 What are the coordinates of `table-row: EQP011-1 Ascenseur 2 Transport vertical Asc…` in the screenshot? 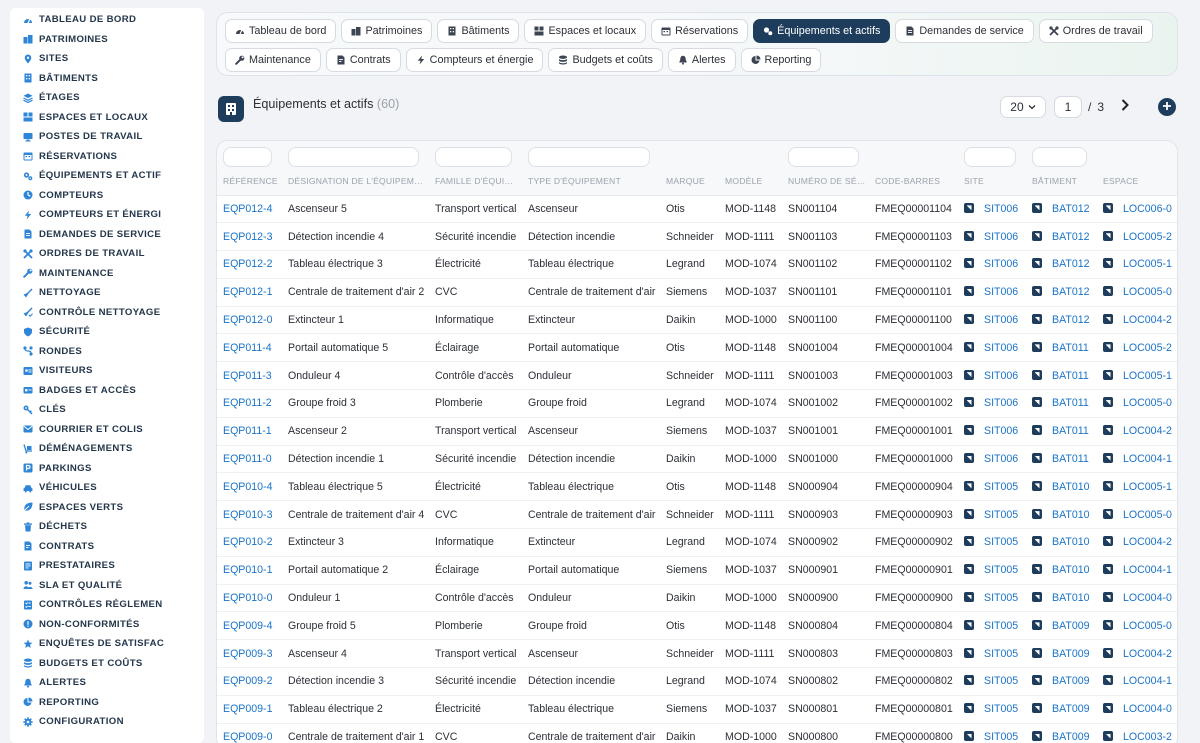 It's located at (697, 431).